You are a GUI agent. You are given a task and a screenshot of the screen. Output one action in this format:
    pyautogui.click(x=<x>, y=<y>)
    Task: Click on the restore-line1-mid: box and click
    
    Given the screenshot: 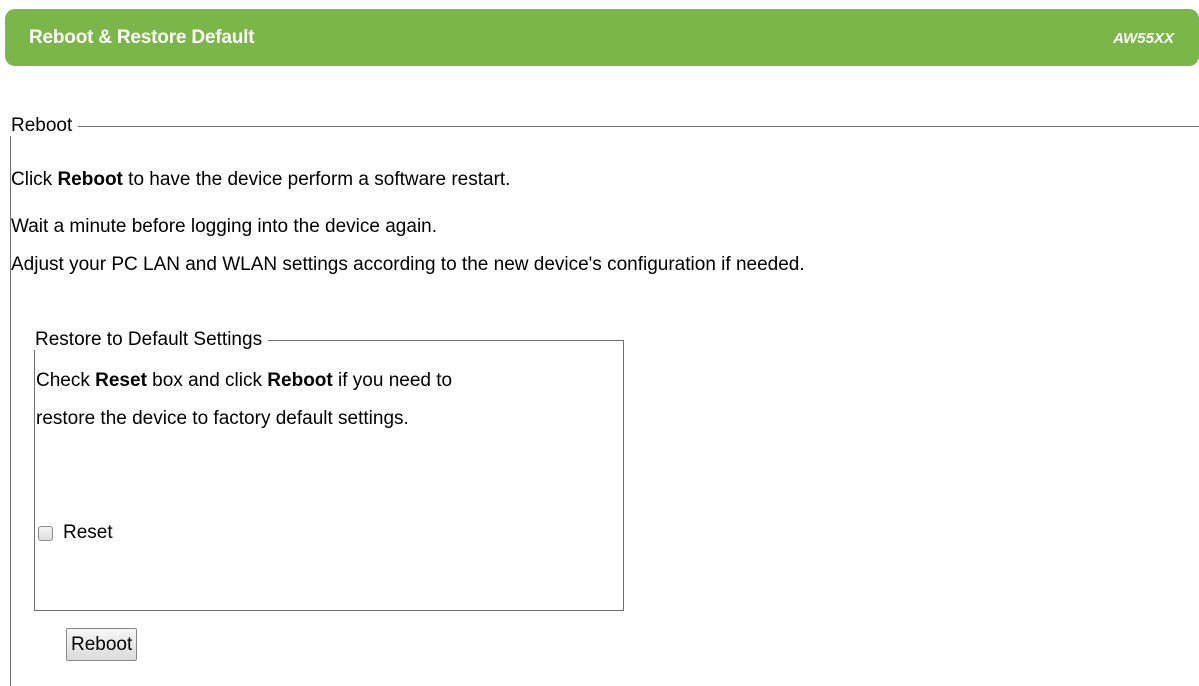 What is the action you would take?
    pyautogui.click(x=207, y=380)
    